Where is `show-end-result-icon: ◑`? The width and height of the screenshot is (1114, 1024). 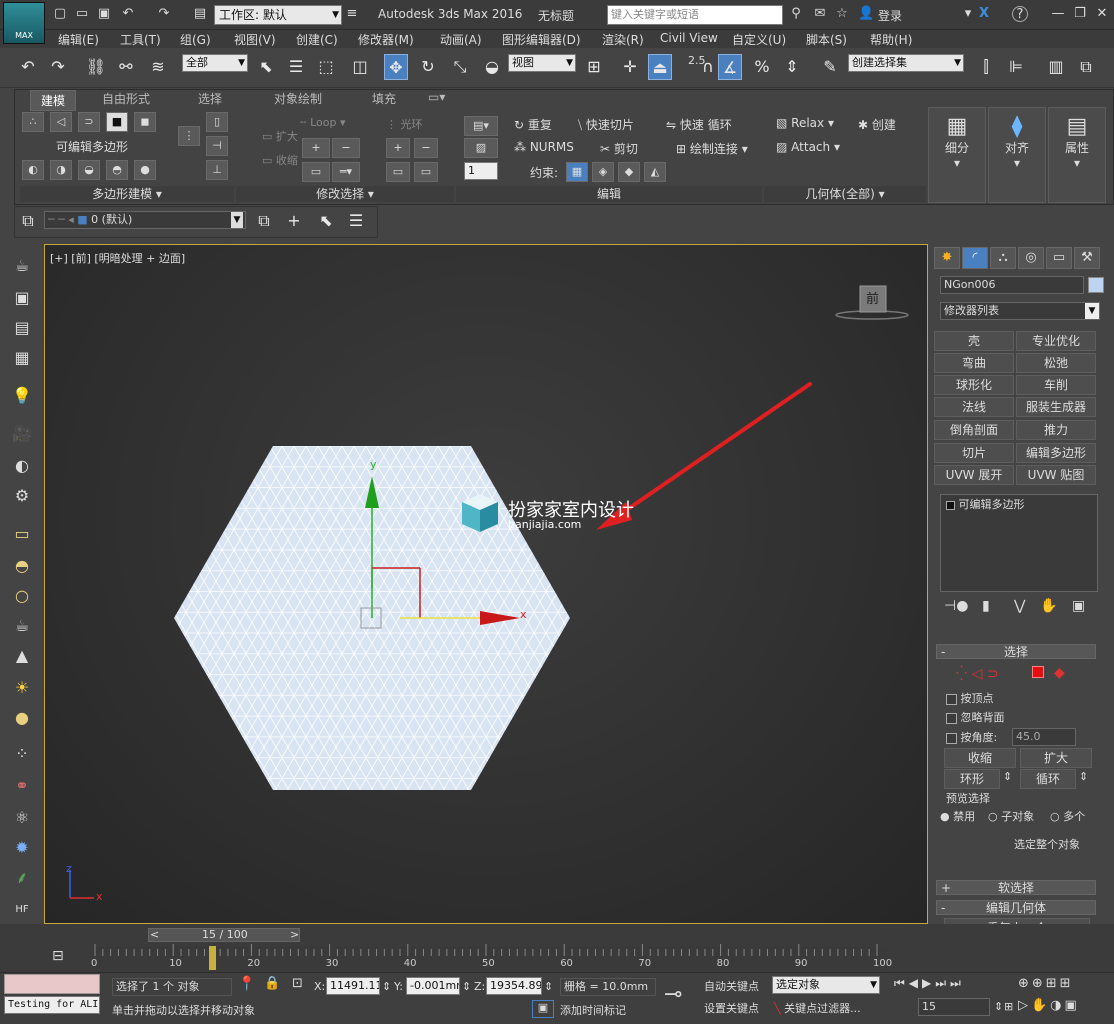 show-end-result-icon: ◑ is located at coordinates (61, 170).